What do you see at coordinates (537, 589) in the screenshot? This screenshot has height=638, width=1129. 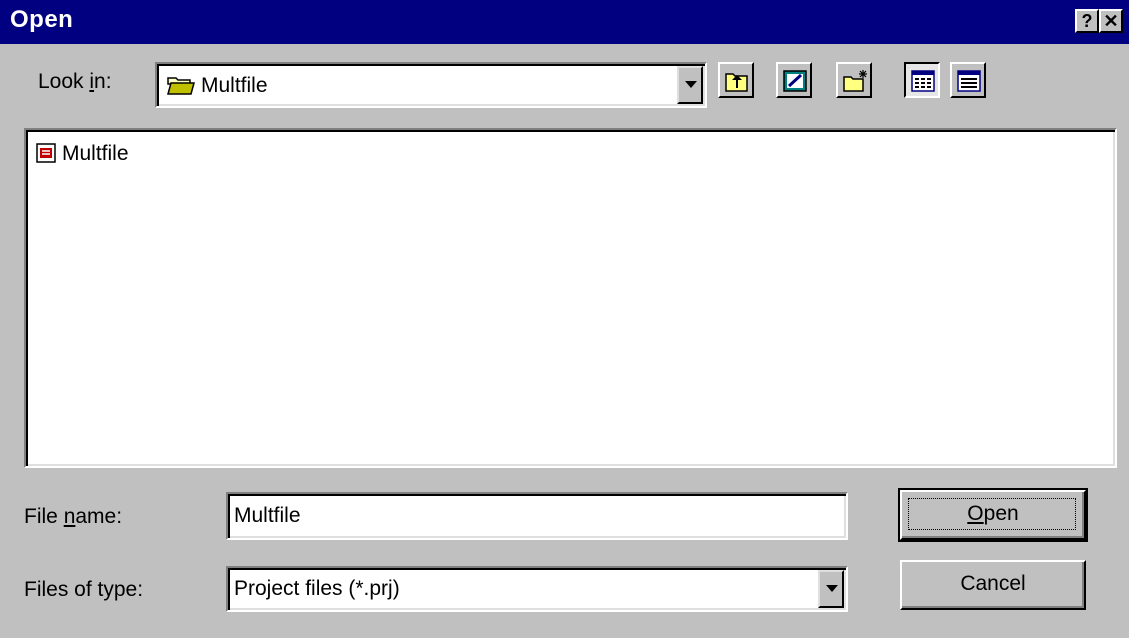 I see `file-type-combo: Project files (*.prj)` at bounding box center [537, 589].